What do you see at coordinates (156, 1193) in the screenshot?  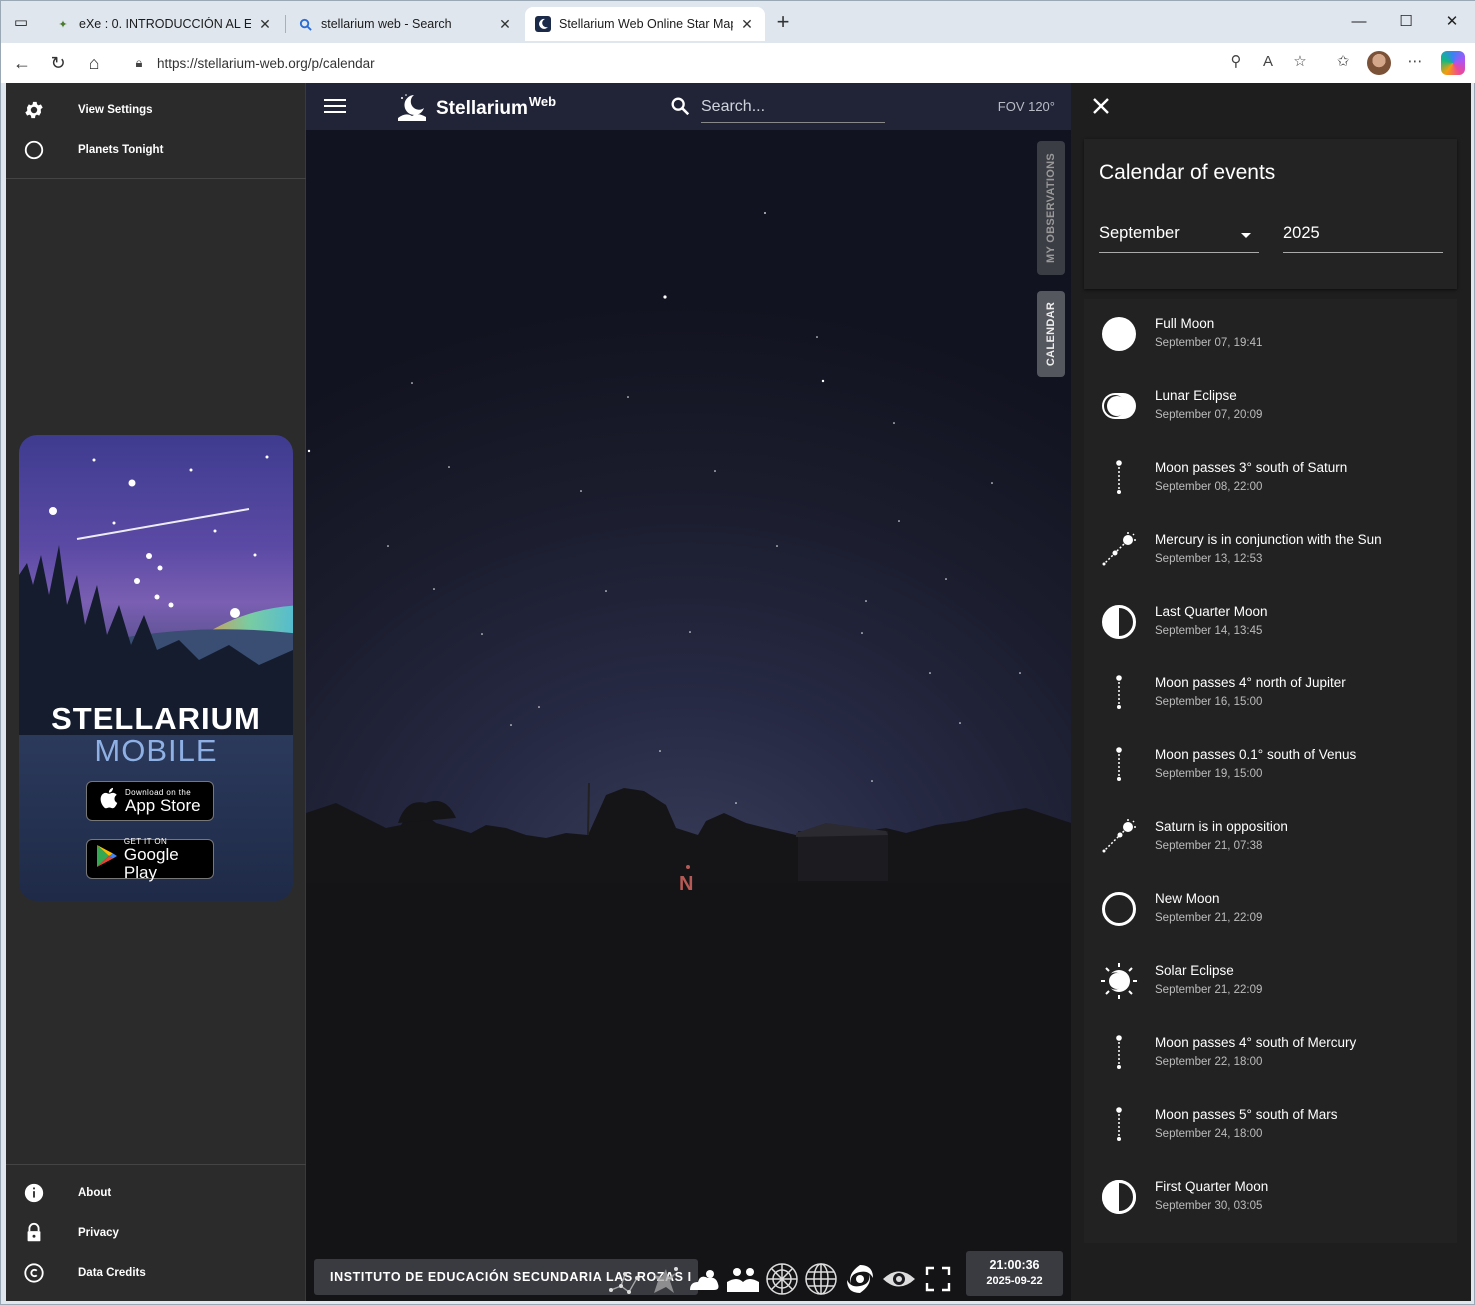 I see `drawer-item-about: About` at bounding box center [156, 1193].